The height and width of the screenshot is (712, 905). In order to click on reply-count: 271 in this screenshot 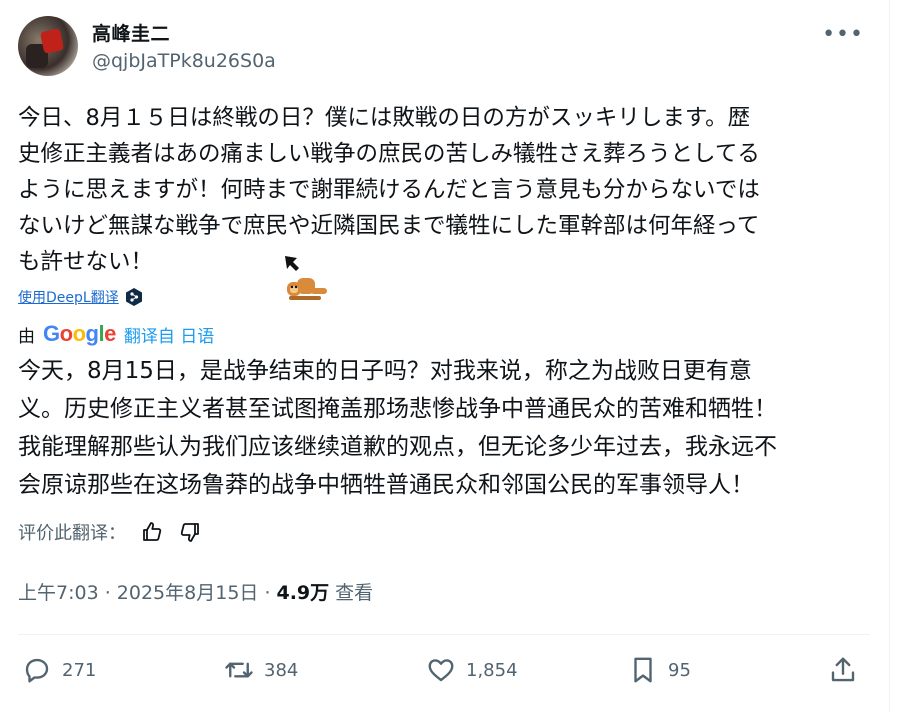, I will do `click(79, 670)`.